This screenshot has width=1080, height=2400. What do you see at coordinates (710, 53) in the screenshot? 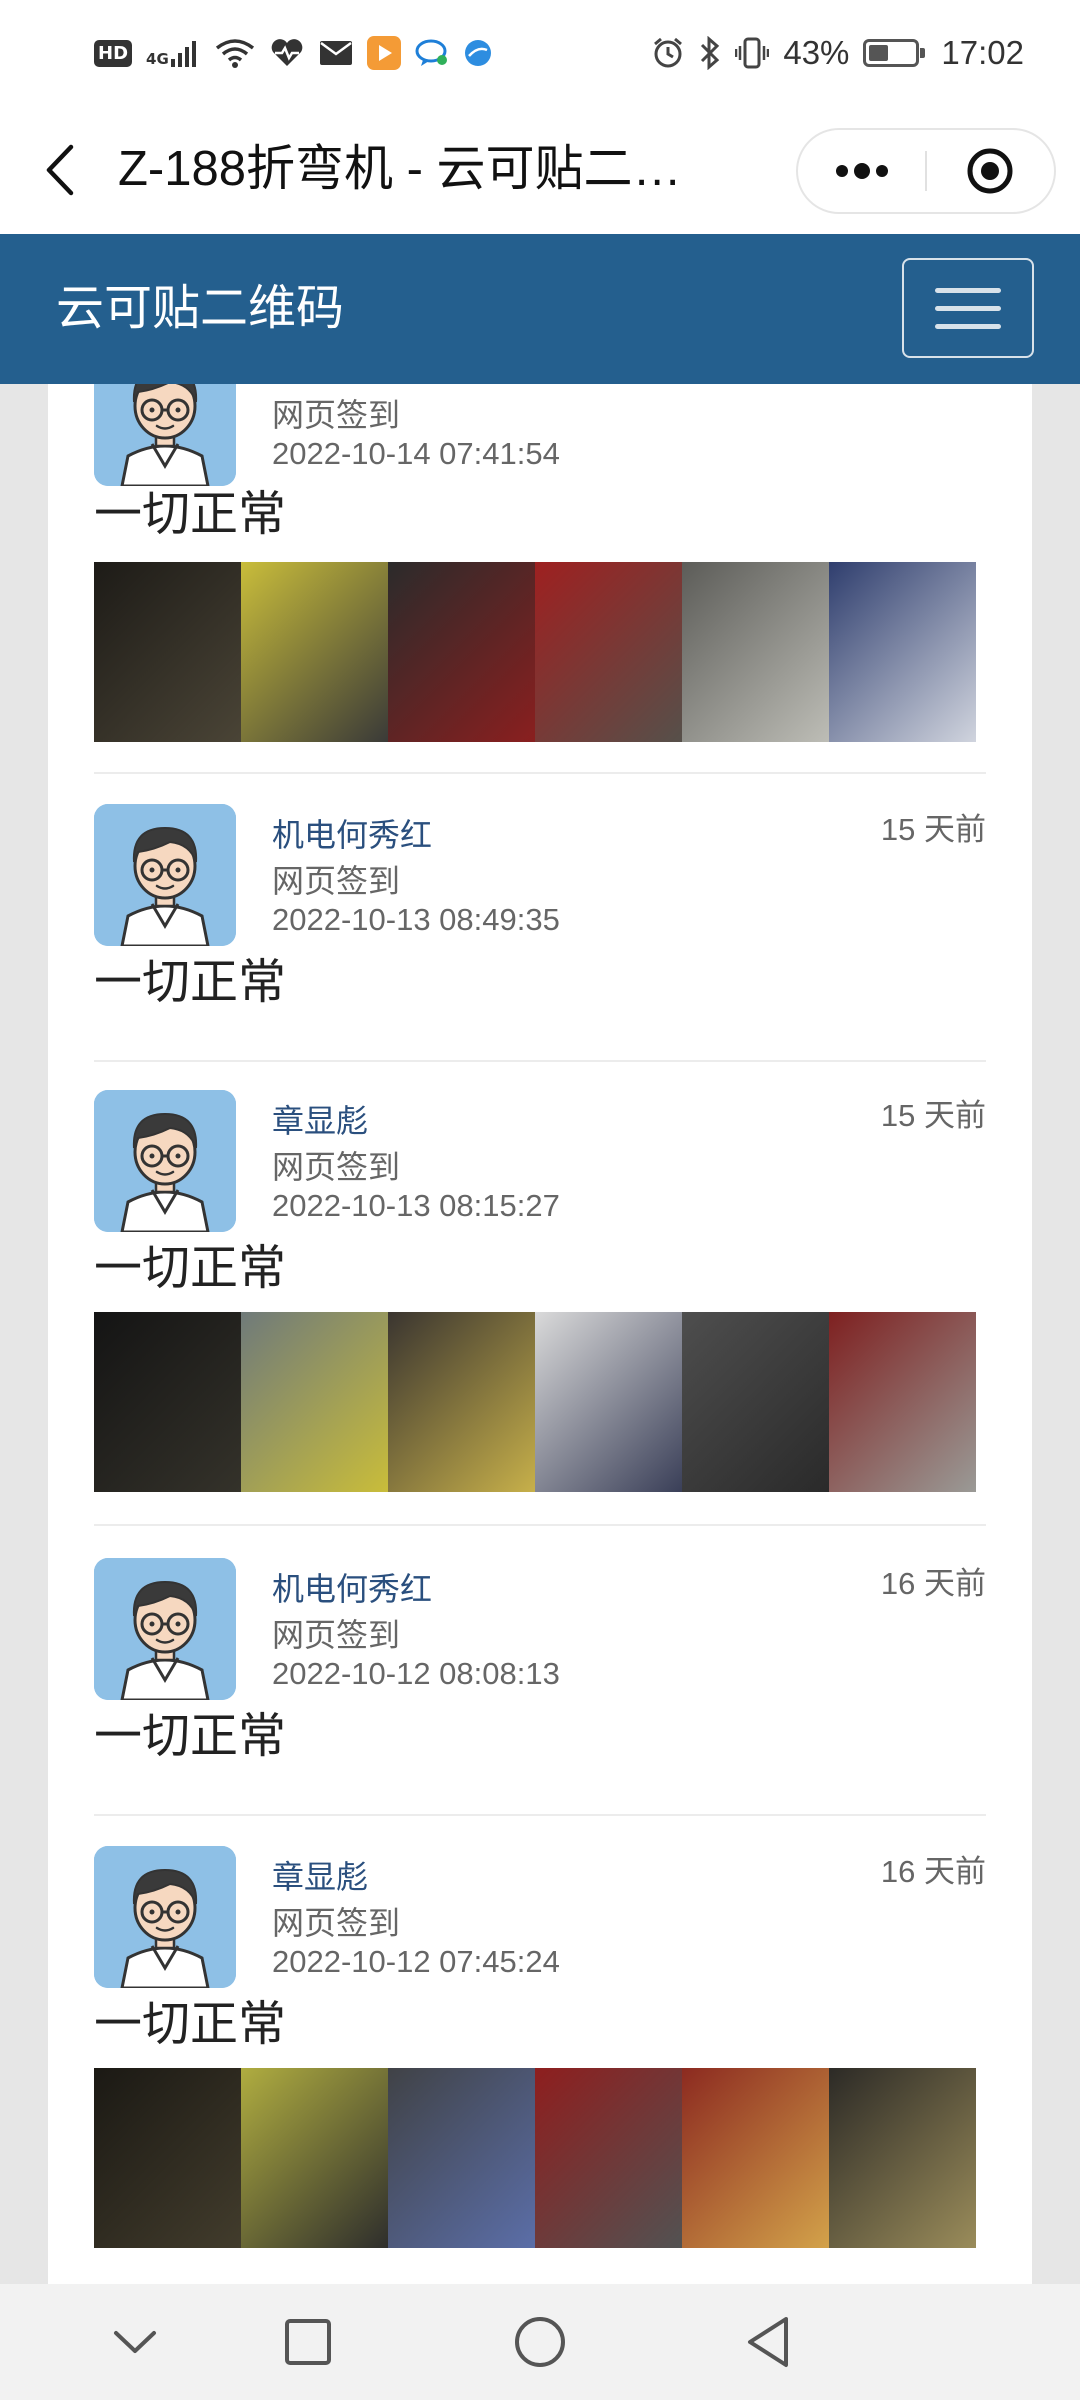
I see `bluetooth-icon` at bounding box center [710, 53].